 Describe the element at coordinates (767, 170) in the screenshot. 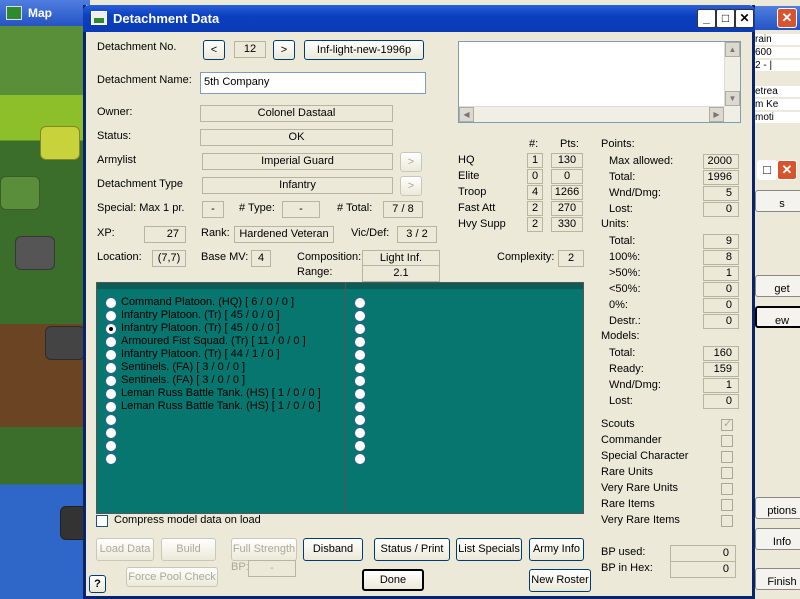

I see `restore-icon: □` at that location.